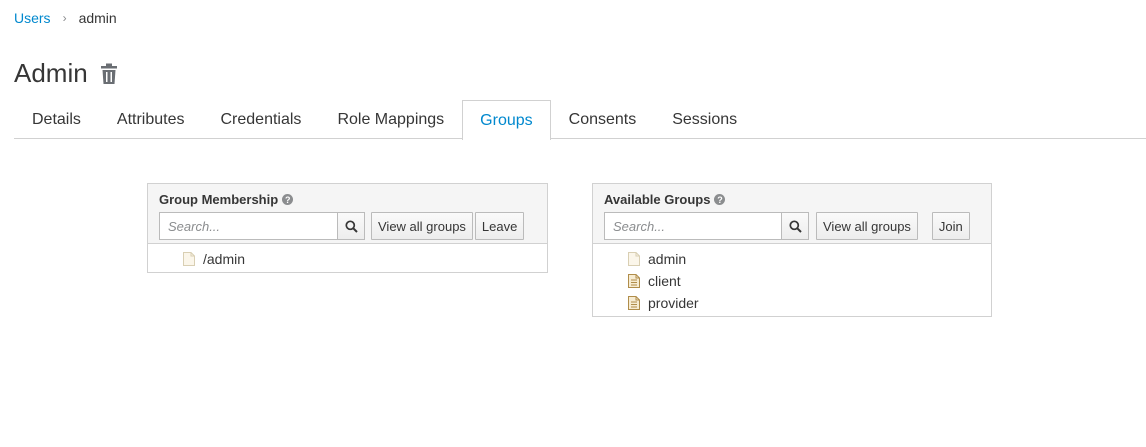  I want to click on available-controls: View all groups Join, so click(792, 226).